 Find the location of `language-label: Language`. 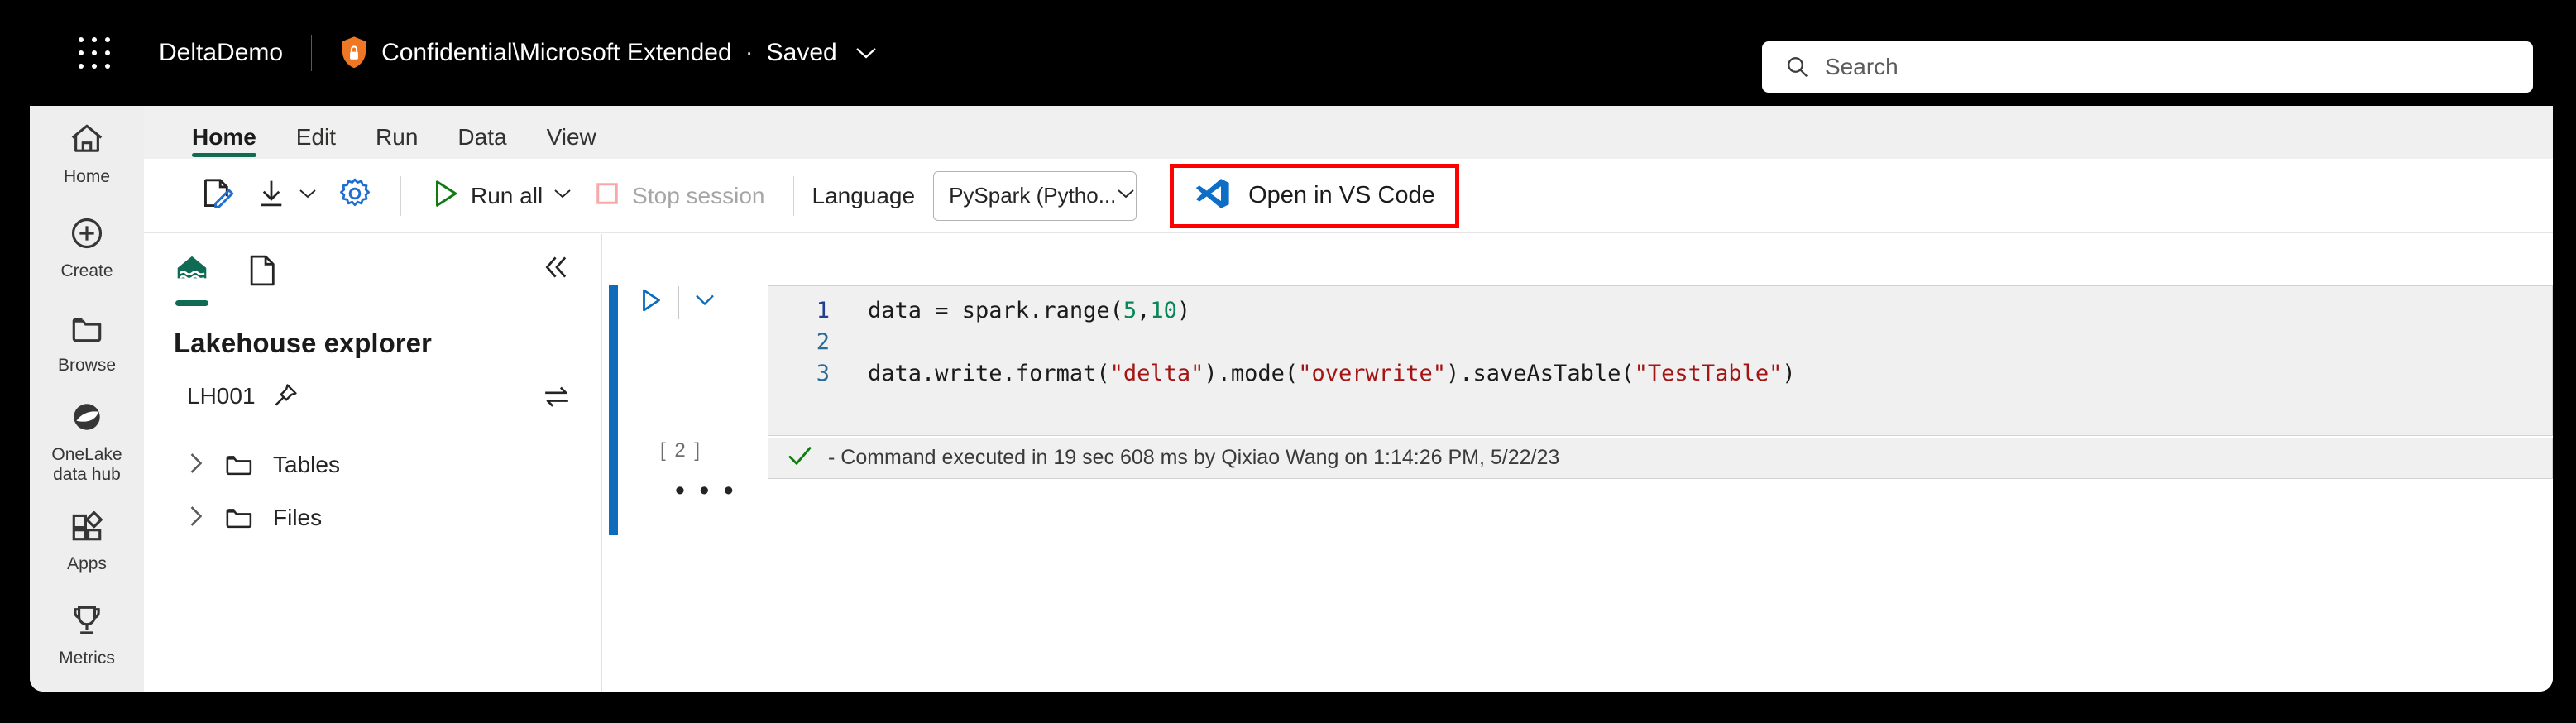

language-label: Language is located at coordinates (864, 195).